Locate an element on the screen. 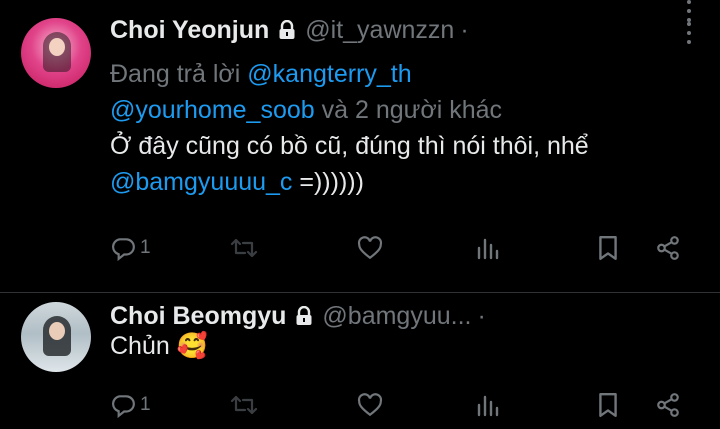  handle: @it_yawnzzn is located at coordinates (379, 30).